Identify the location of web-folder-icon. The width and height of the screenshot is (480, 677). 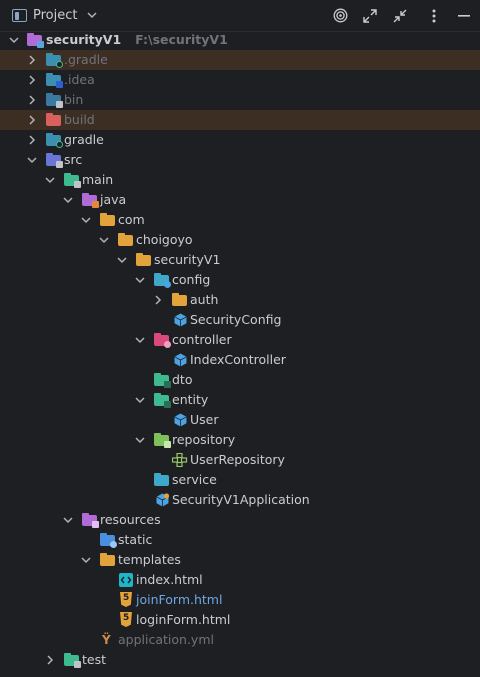
(108, 540).